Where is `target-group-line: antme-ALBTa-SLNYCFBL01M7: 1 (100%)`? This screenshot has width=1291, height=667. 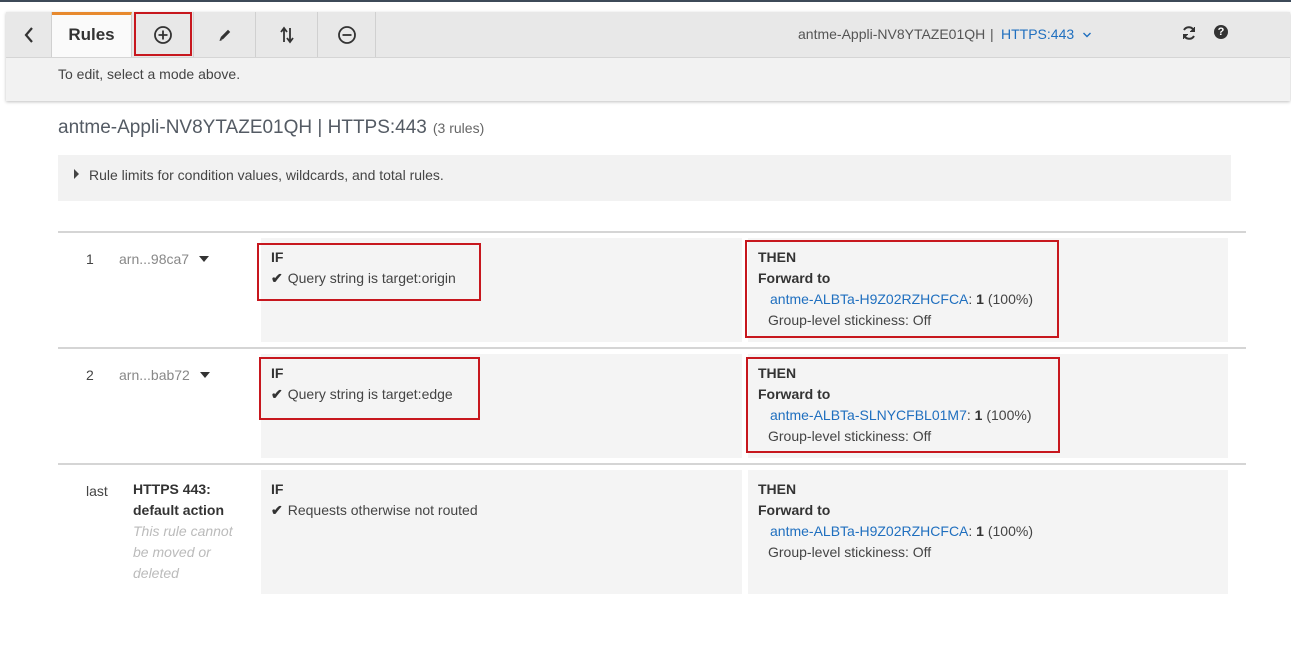 target-group-line: antme-ALBTa-SLNYCFBL01M7: 1 (100%) is located at coordinates (894, 415).